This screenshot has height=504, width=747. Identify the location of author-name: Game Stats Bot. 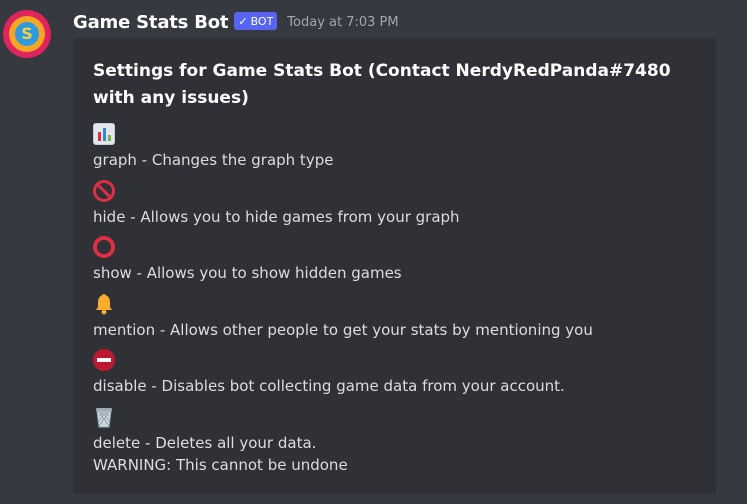
(151, 22).